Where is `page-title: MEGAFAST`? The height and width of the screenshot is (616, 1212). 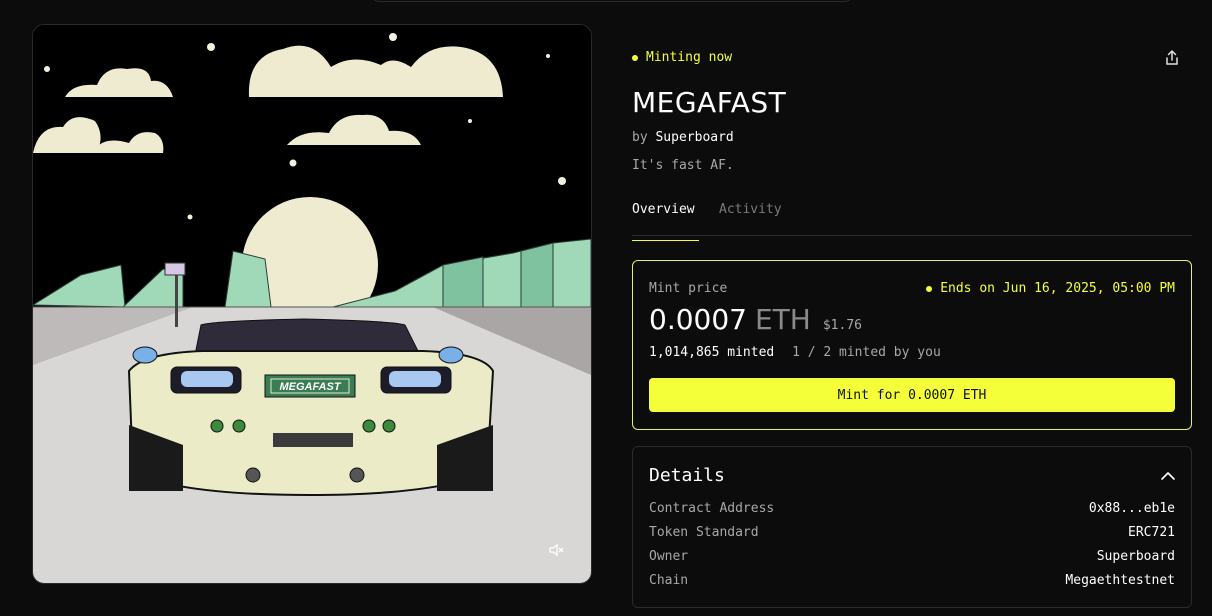
page-title: MEGAFAST is located at coordinates (709, 102).